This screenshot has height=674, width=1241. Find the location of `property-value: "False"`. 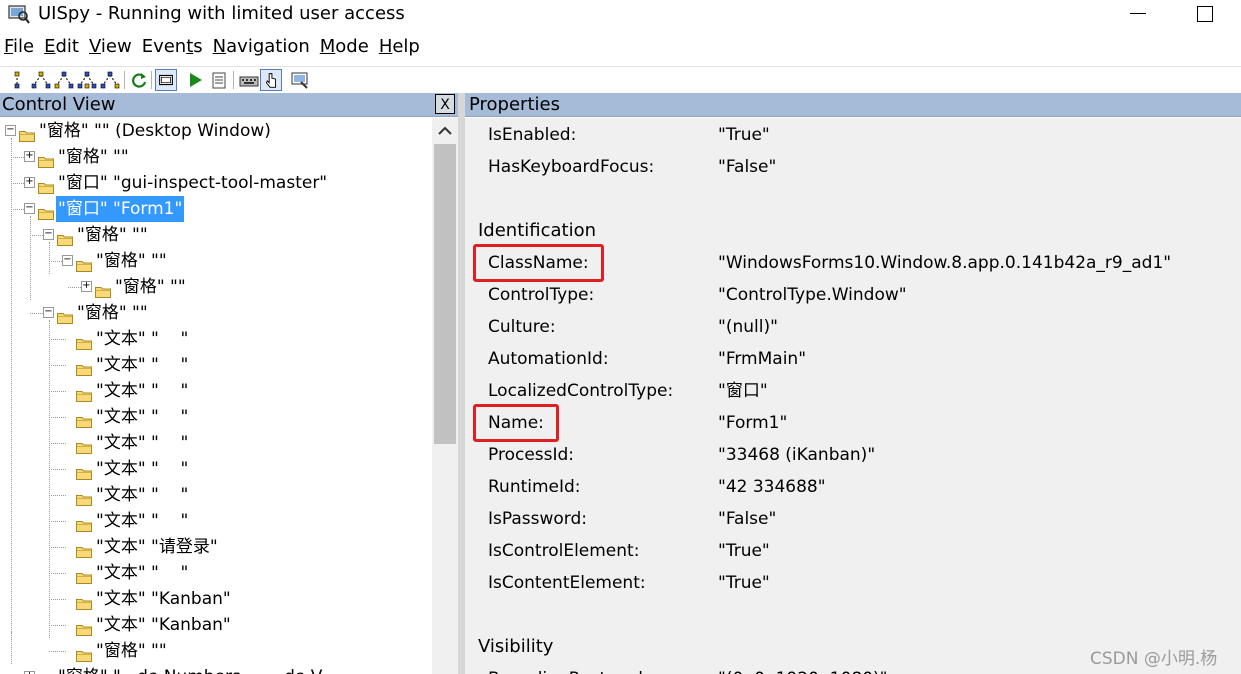

property-value: "False" is located at coordinates (747, 519).